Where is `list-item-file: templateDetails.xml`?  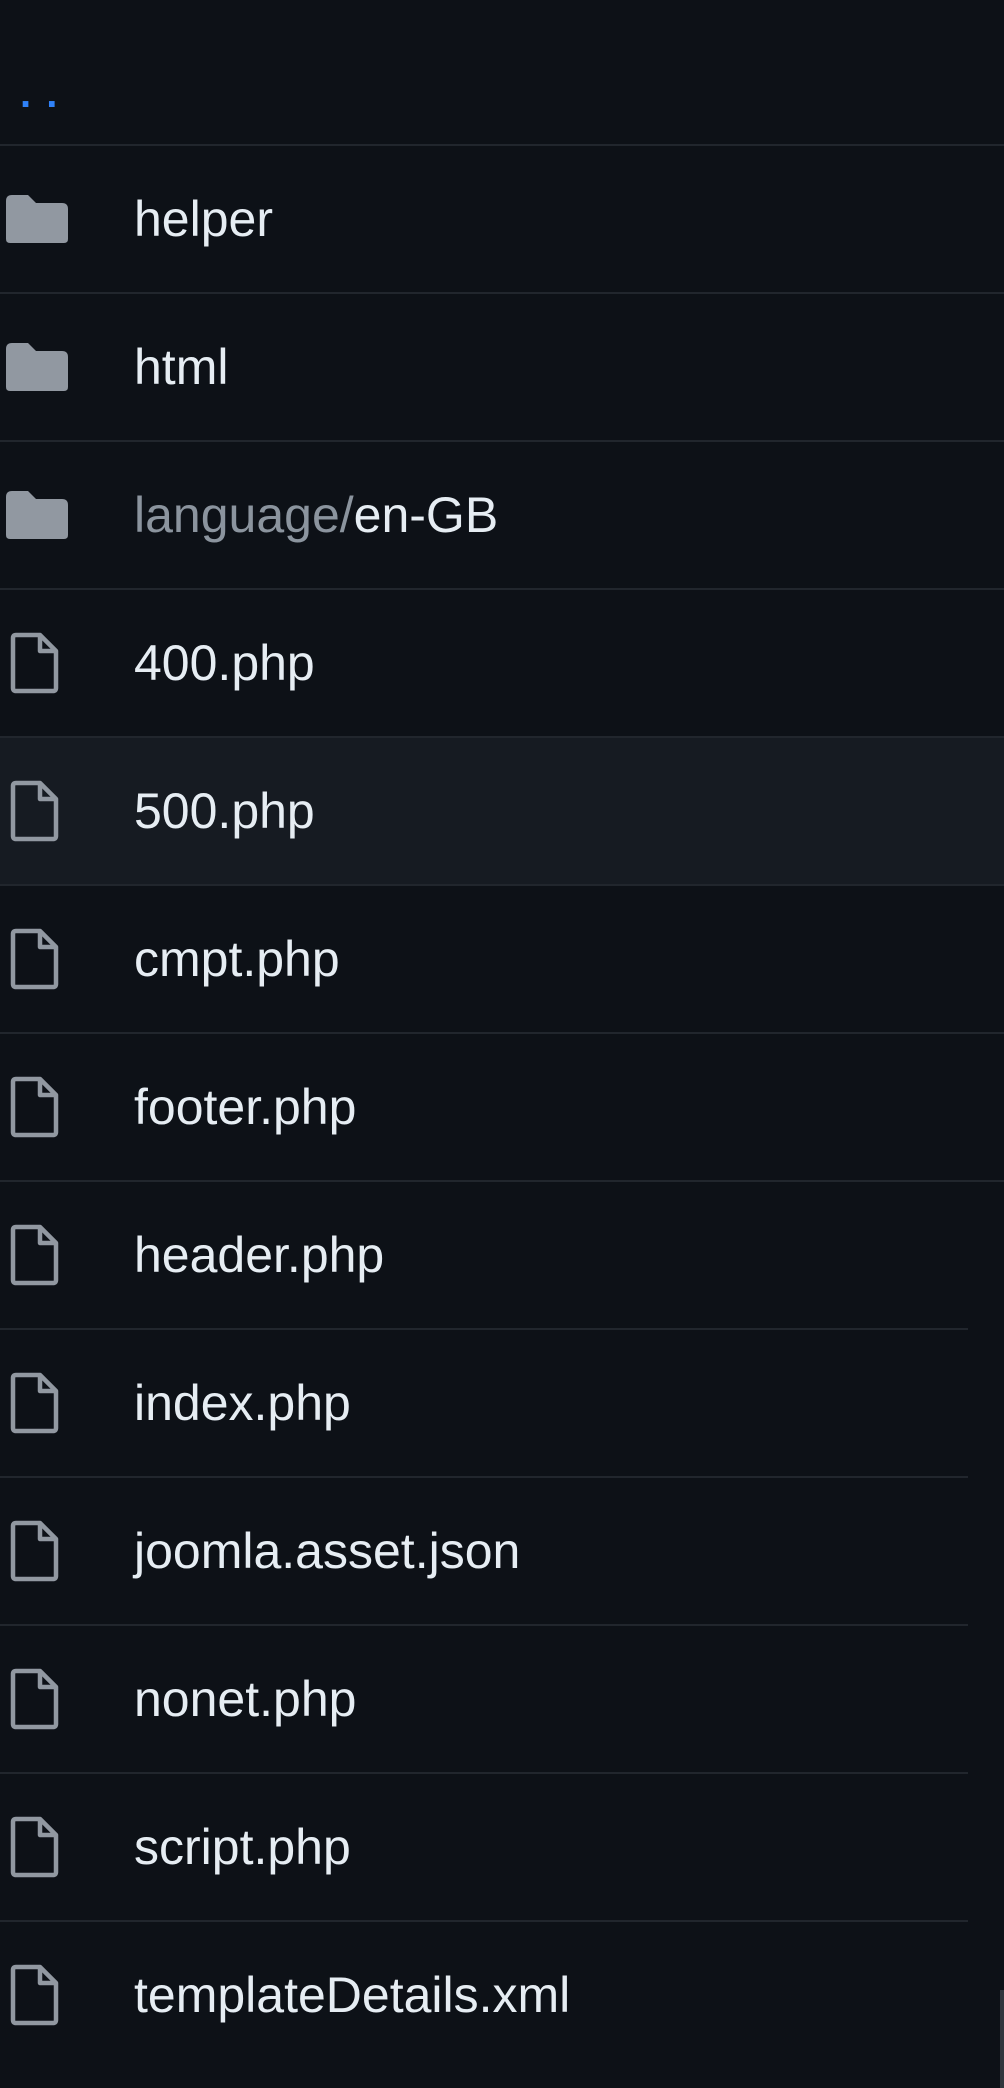
list-item-file: templateDetails.xml is located at coordinates (502, 1994).